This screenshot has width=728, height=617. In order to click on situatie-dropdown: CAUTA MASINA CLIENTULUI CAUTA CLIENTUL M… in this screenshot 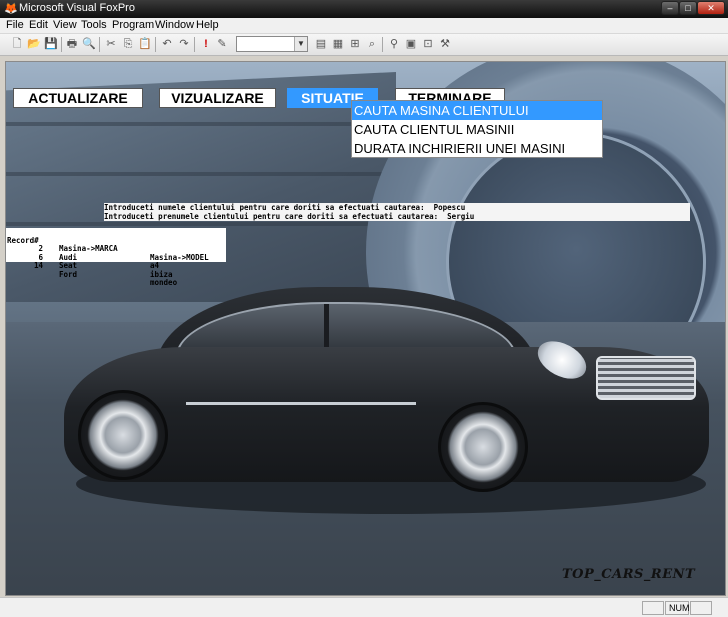, I will do `click(477, 129)`.